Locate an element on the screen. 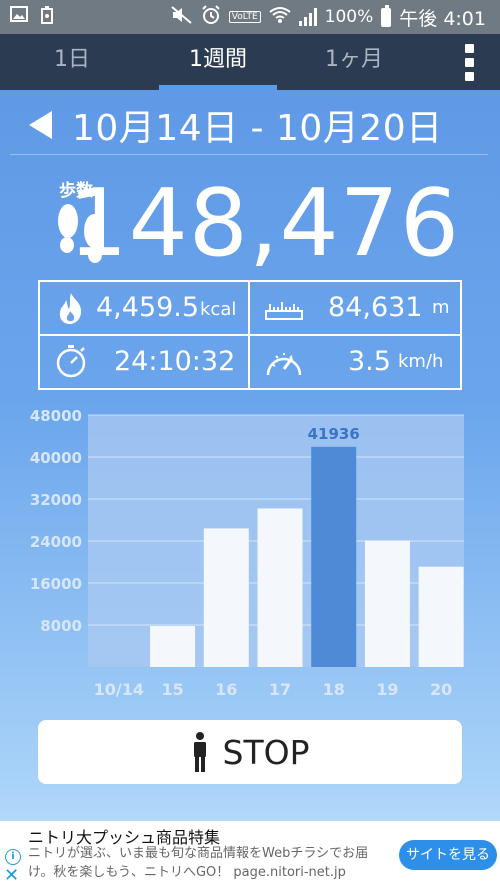  week-navigator: 10月14日 - 10月20日 is located at coordinates (250, 125).